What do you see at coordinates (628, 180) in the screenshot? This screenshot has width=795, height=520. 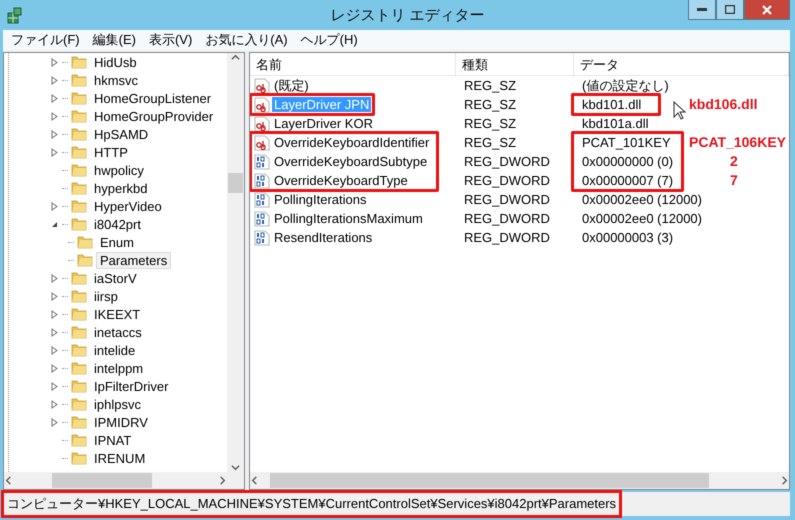 I see `value-data: 0x00000007 (7)` at bounding box center [628, 180].